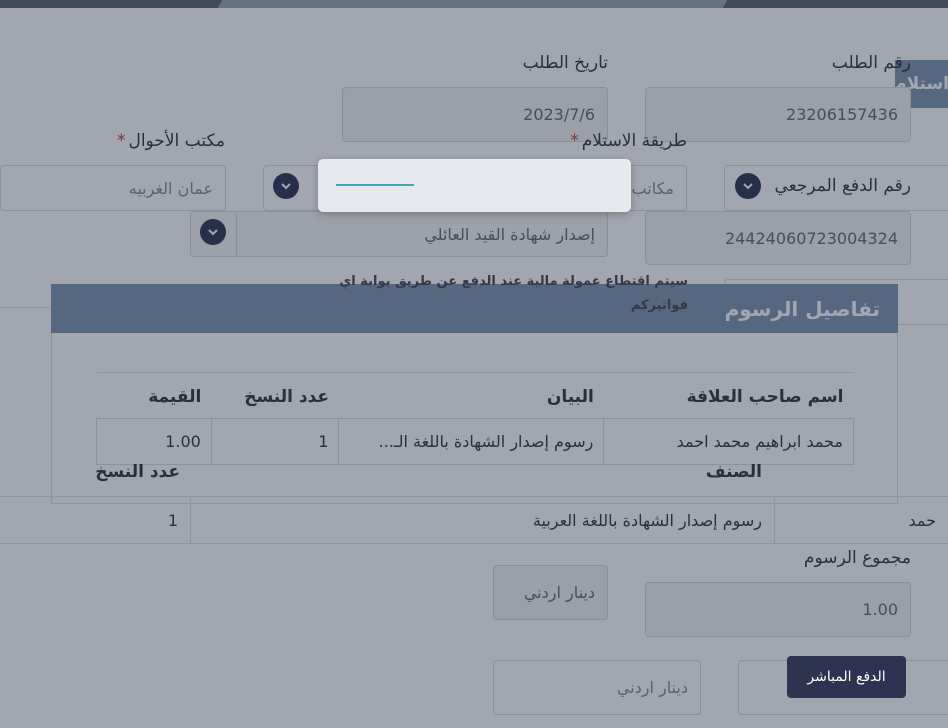 This screenshot has width=948, height=728. Describe the element at coordinates (375, 185) in the screenshot. I see `loading-progress-bar` at that location.